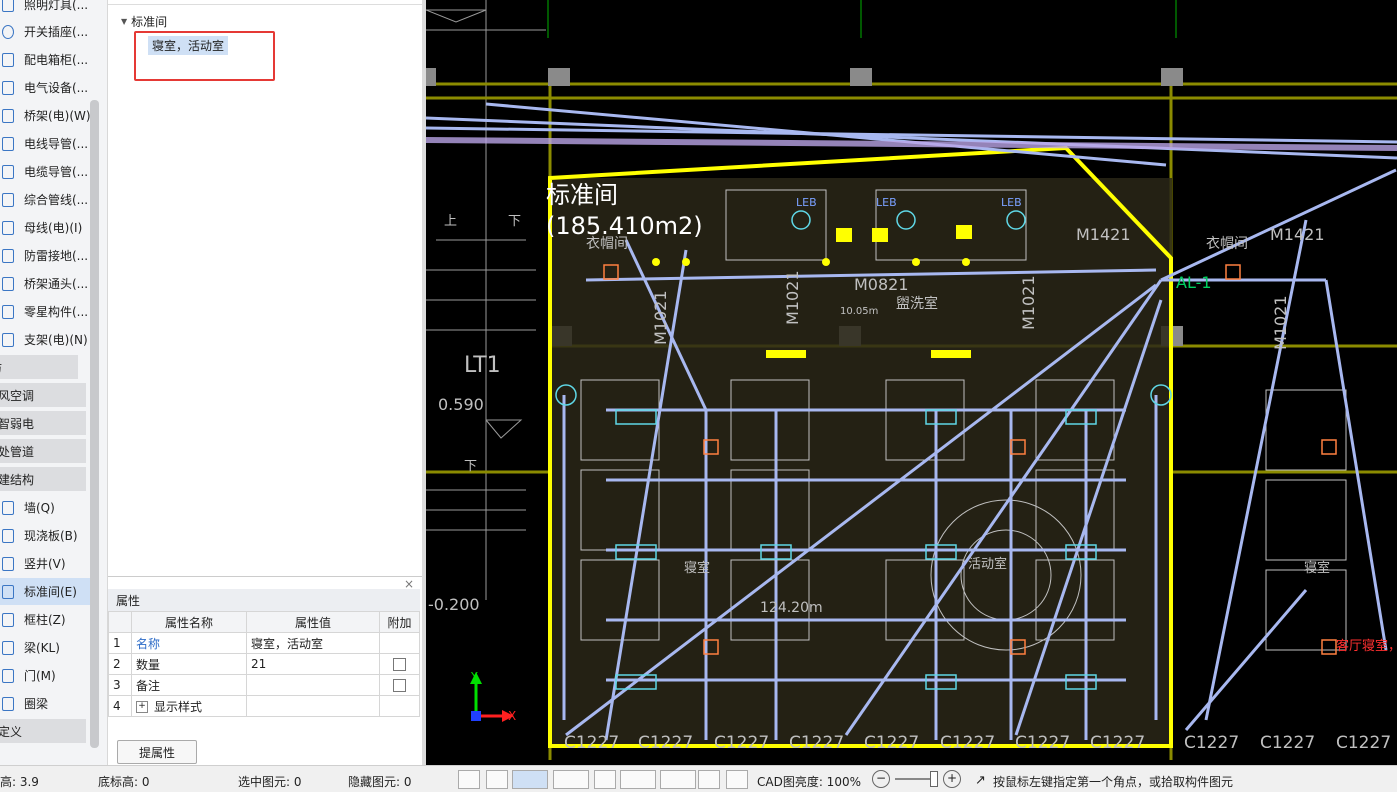 The image size is (1397, 792). Describe the element at coordinates (8, 591) in the screenshot. I see `house-icon` at that location.